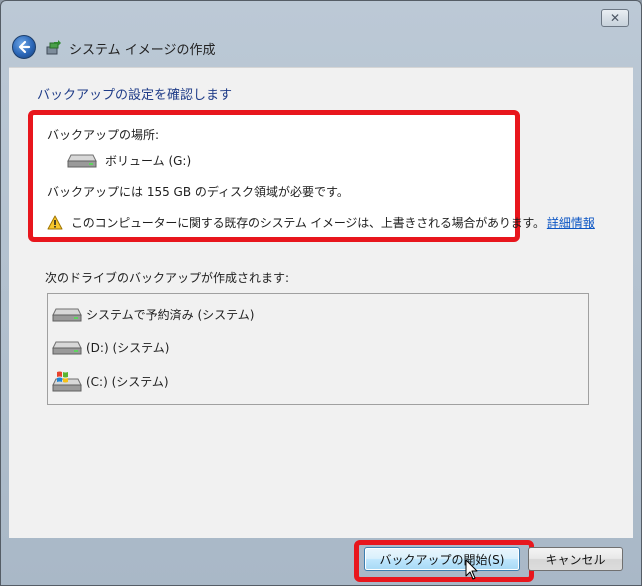  I want to click on start-backup-button: バックアップの開始(S), so click(442, 559).